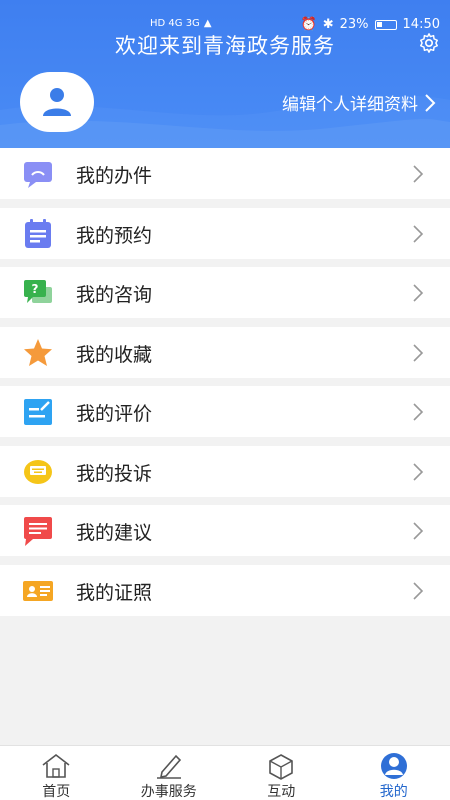  What do you see at coordinates (38, 531) in the screenshot?
I see `suggestion-icon` at bounding box center [38, 531].